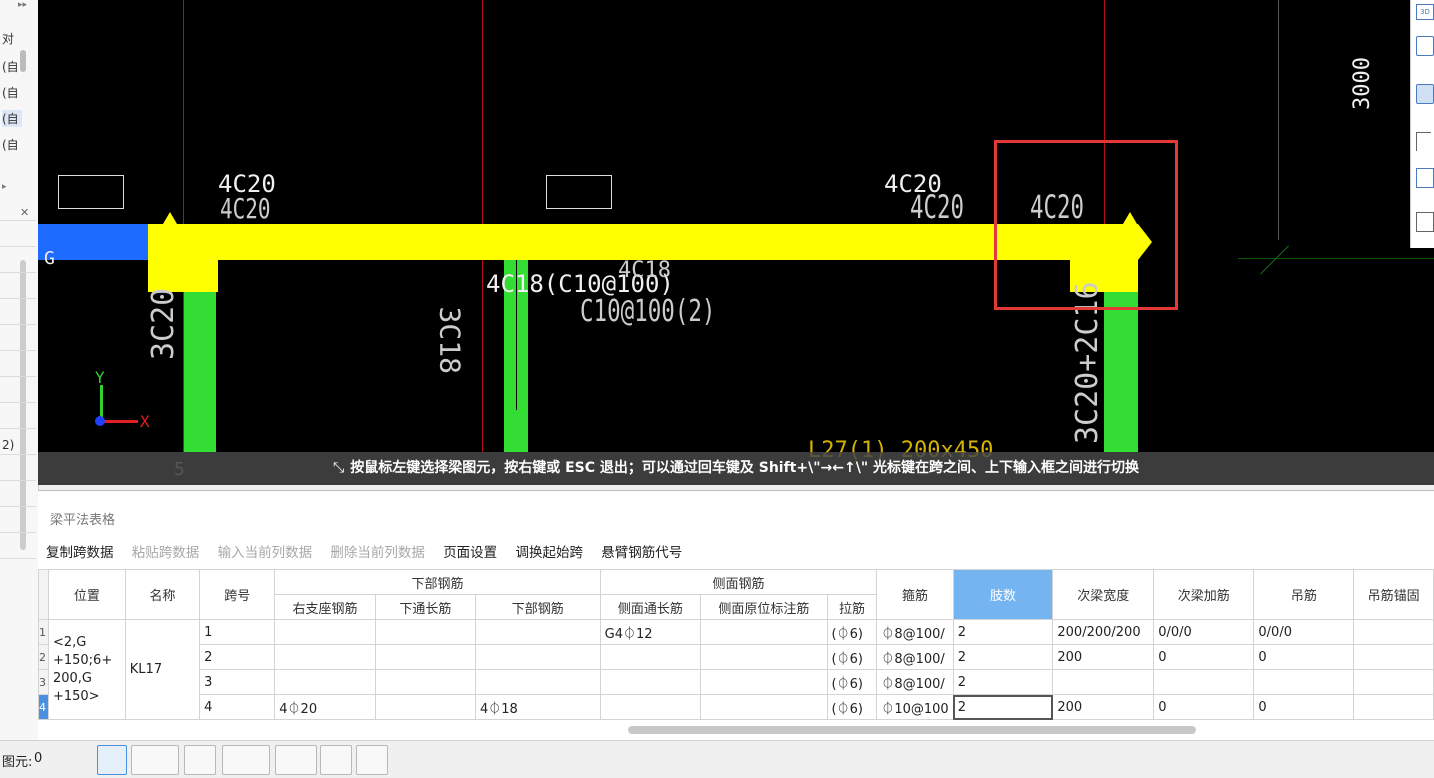  What do you see at coordinates (162, 669) in the screenshot?
I see `name-cell: KL17` at bounding box center [162, 669].